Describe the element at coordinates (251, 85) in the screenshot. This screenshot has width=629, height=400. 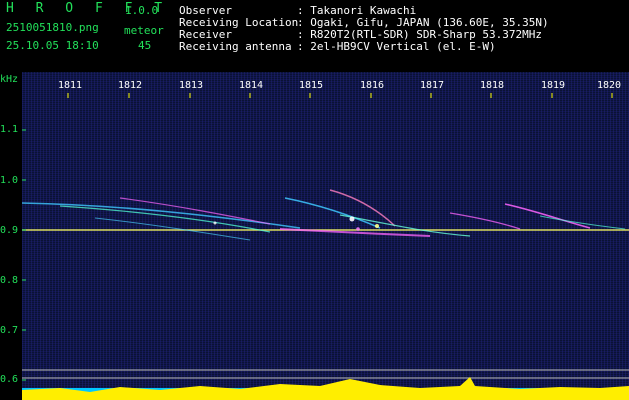
I see `x-tick-label: 1814` at that location.